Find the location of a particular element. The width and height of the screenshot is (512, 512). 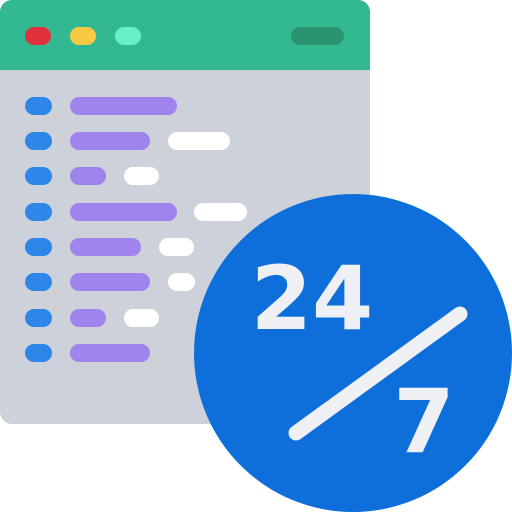

badge-bottom-number: 7 is located at coordinates (423, 421).